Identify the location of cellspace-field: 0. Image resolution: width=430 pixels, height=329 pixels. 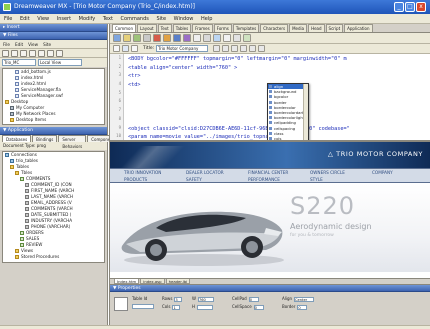
(258, 307).